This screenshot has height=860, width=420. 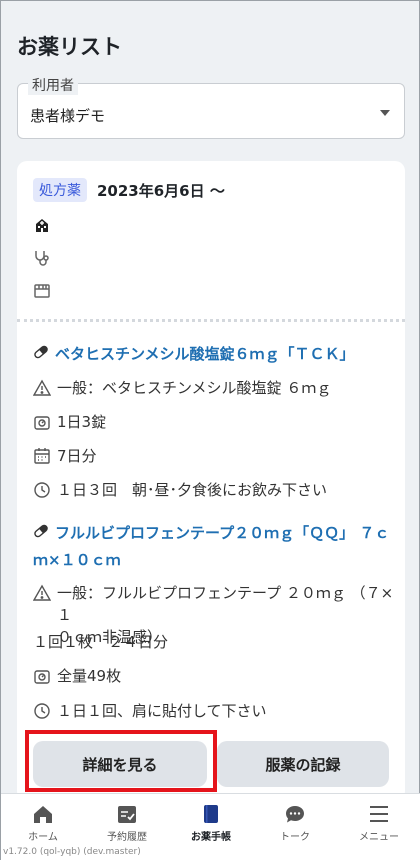 What do you see at coordinates (211, 823) in the screenshot?
I see `tab-medicine-notebook: お薬手帳` at bounding box center [211, 823].